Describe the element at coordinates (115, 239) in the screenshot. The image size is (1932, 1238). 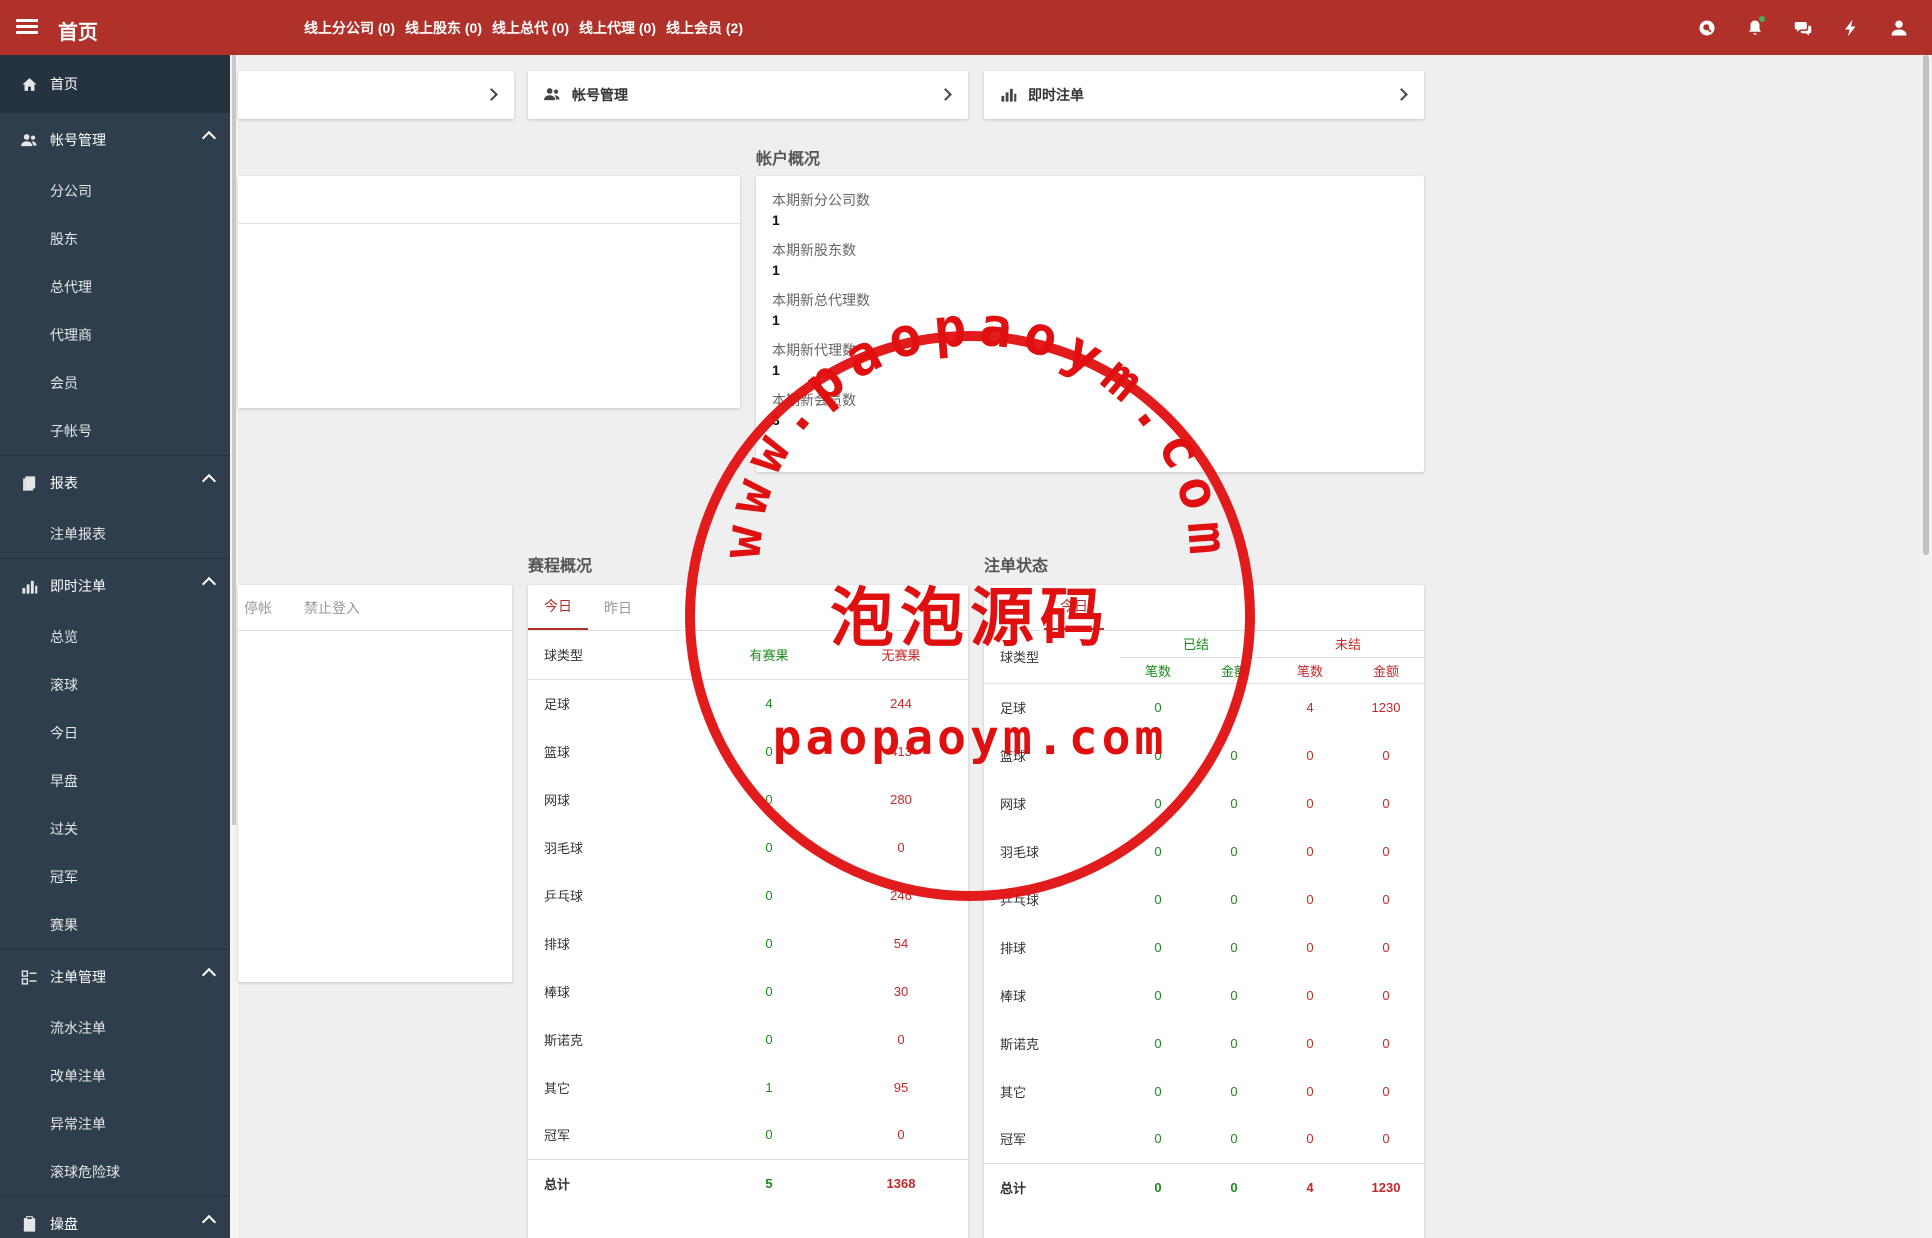
I see `sidebar-item-shareholder: 股东` at that location.